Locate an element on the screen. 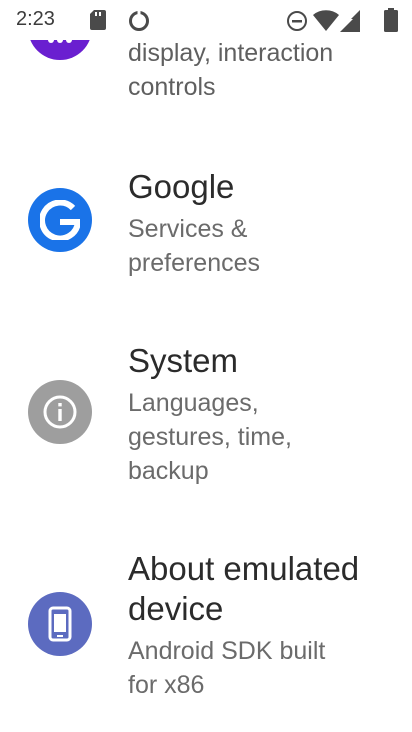 The height and width of the screenshot is (732, 412). settings-item-subtitle: Services & is located at coordinates (188, 229).